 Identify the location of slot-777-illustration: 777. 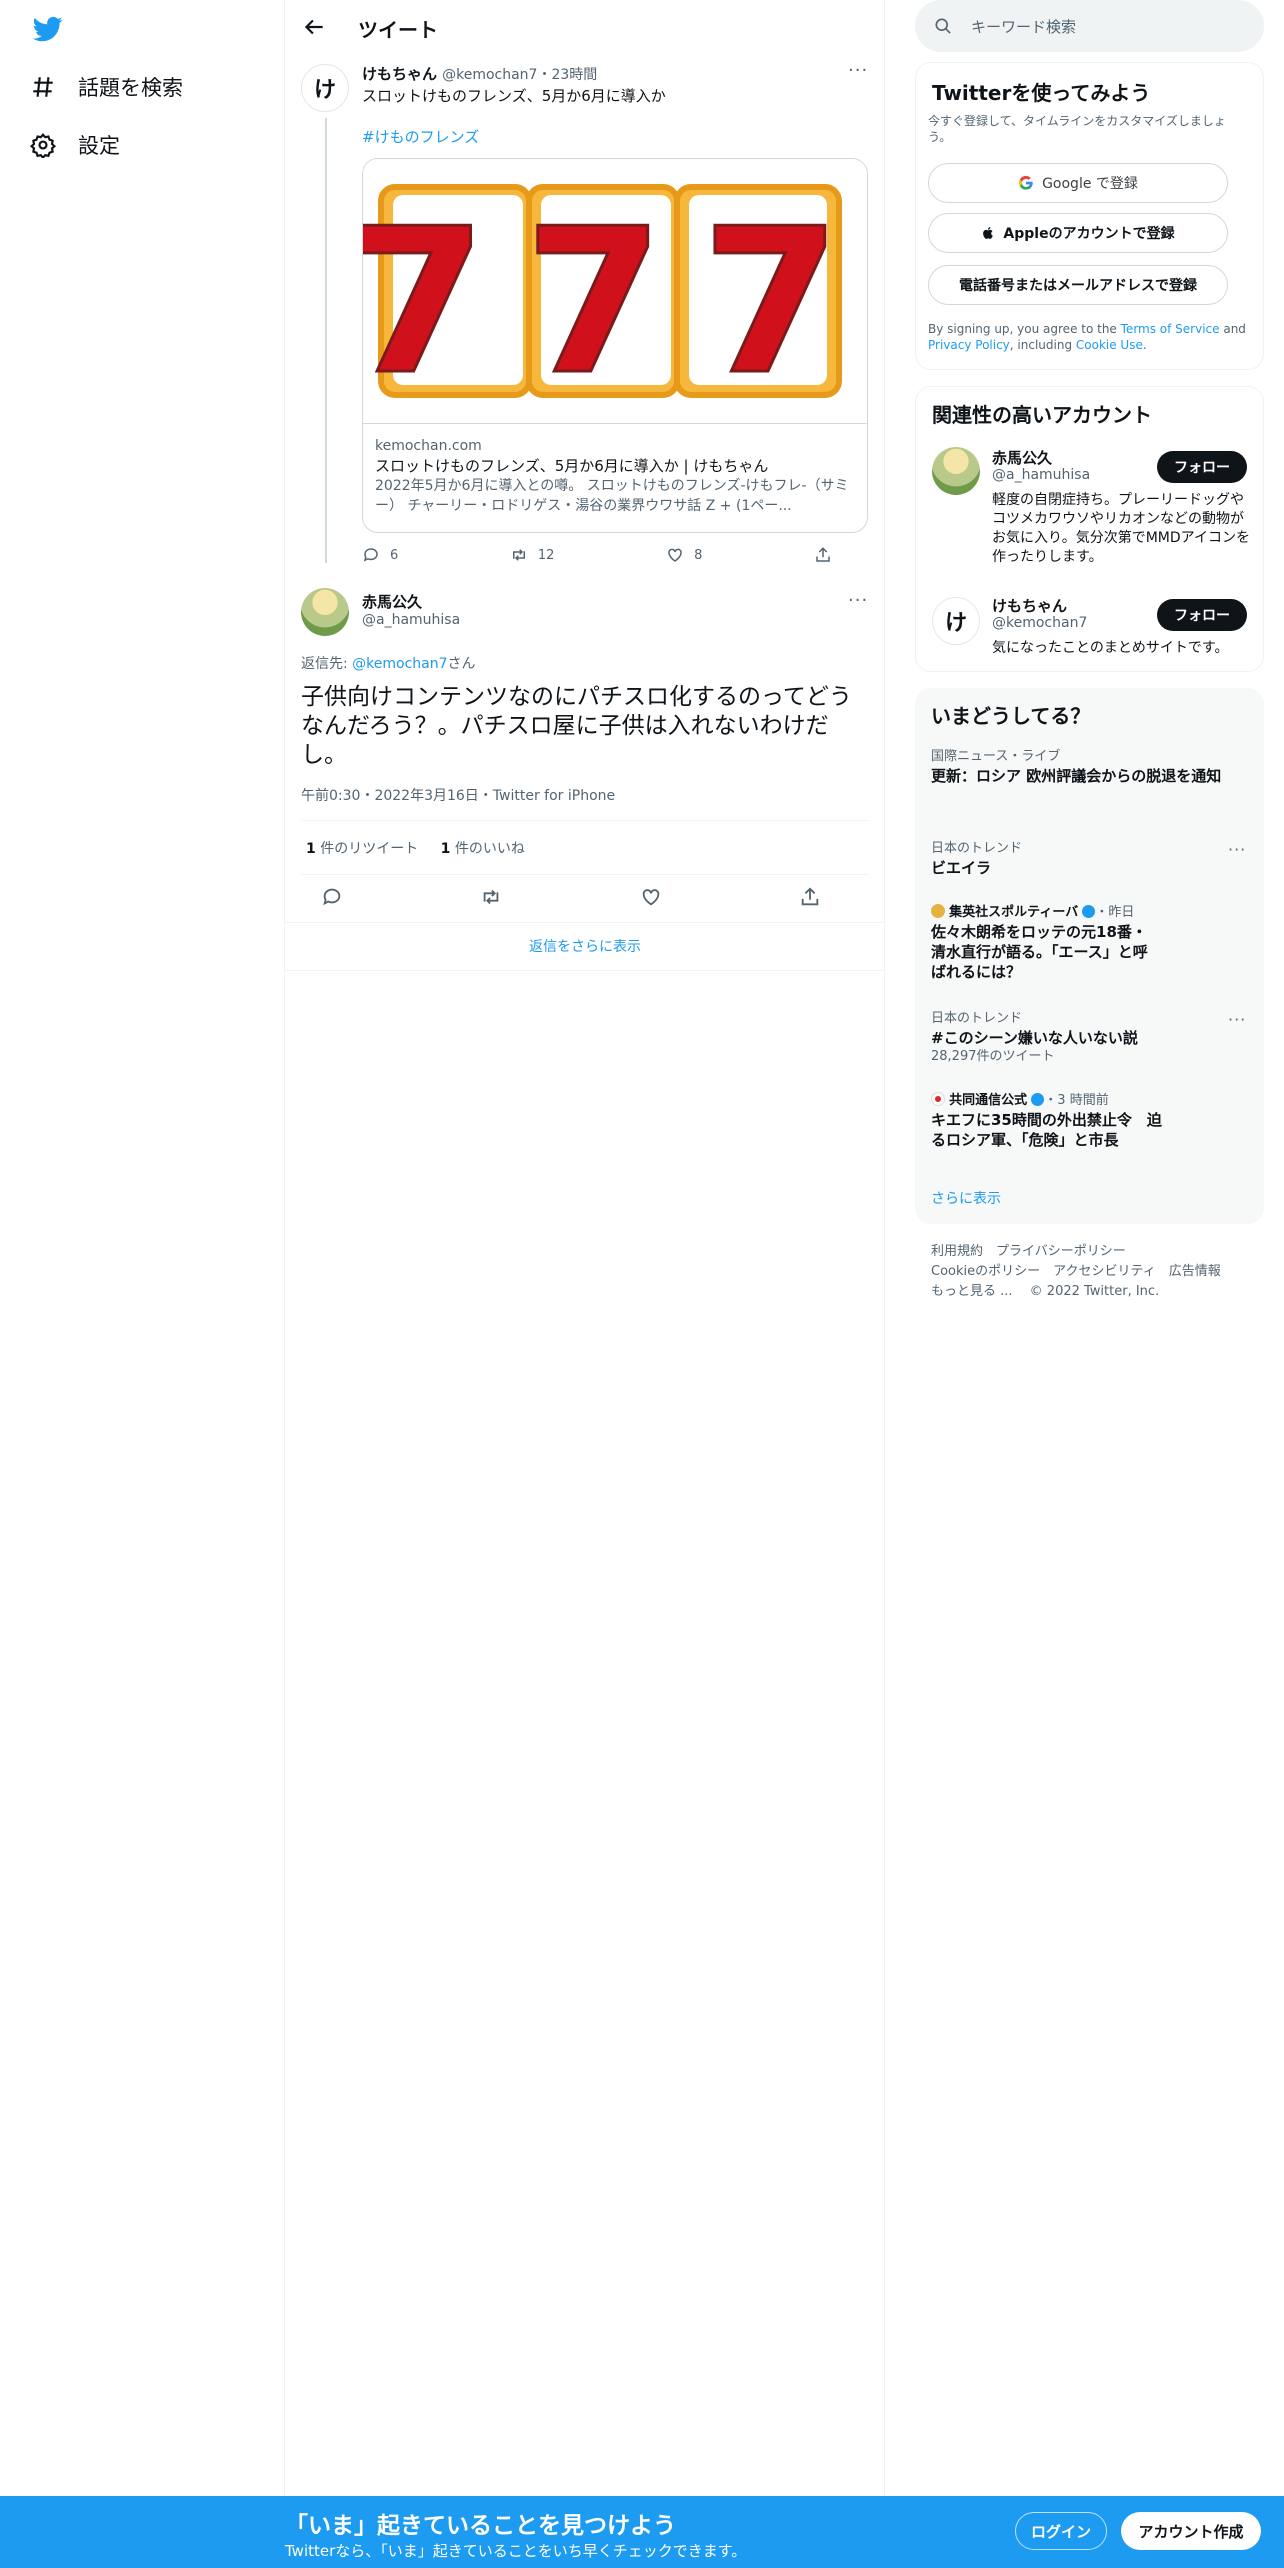
(615, 302).